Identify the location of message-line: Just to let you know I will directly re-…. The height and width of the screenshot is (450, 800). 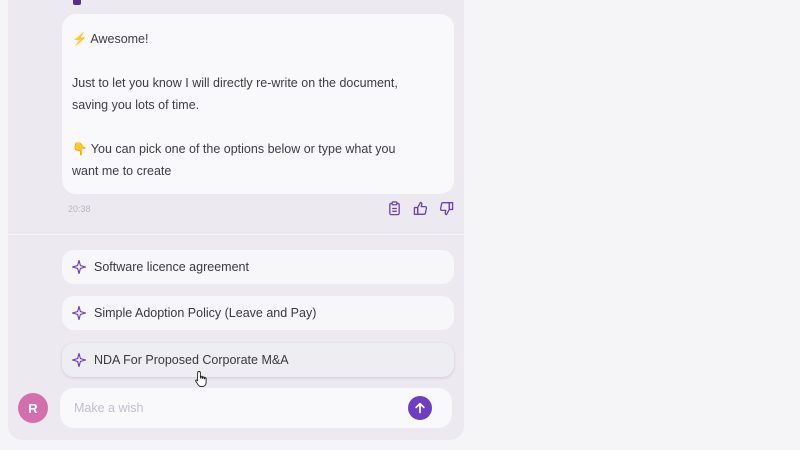
(235, 83).